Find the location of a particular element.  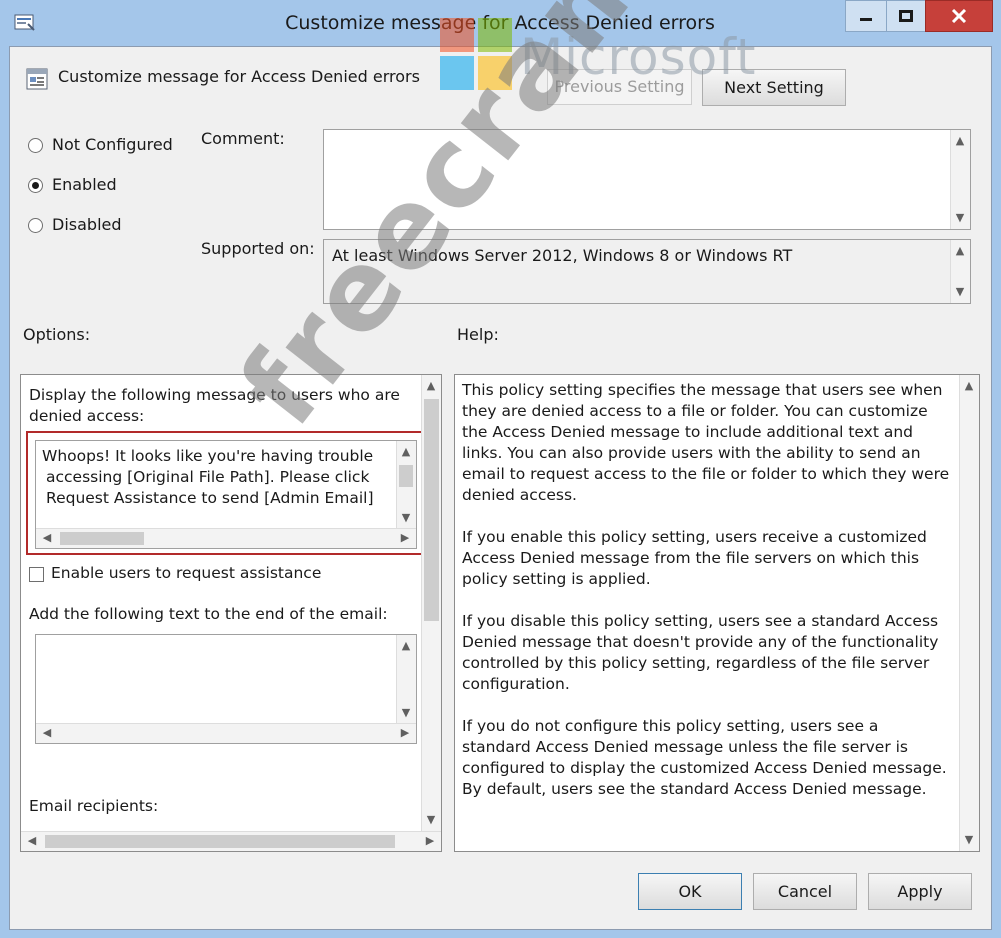

radio-label: Disabled is located at coordinates (87, 224).